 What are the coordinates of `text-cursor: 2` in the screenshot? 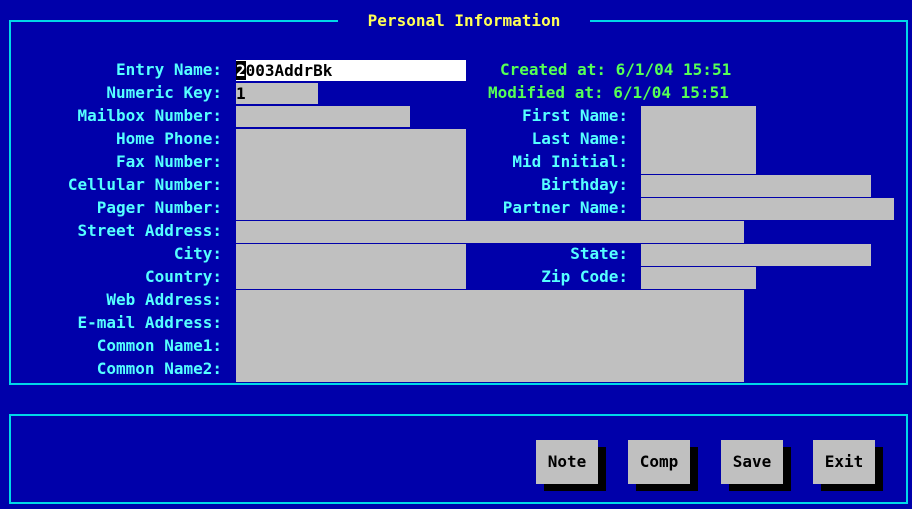 It's located at (241, 70).